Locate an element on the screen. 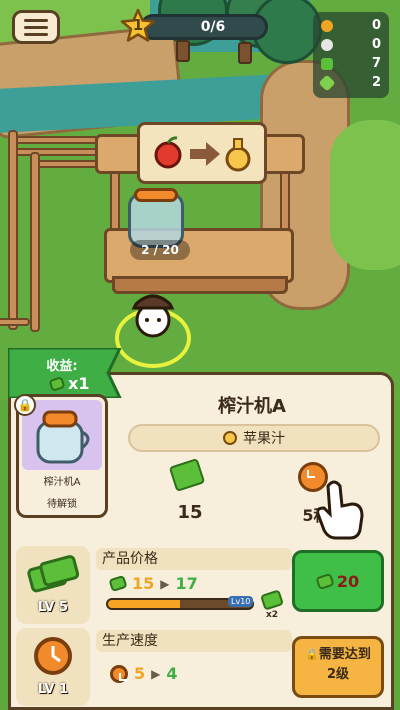 Image resolution: width=400 pixels, height=710 pixels. upgrade-values: 15 ▶ 17 is located at coordinates (153, 583).